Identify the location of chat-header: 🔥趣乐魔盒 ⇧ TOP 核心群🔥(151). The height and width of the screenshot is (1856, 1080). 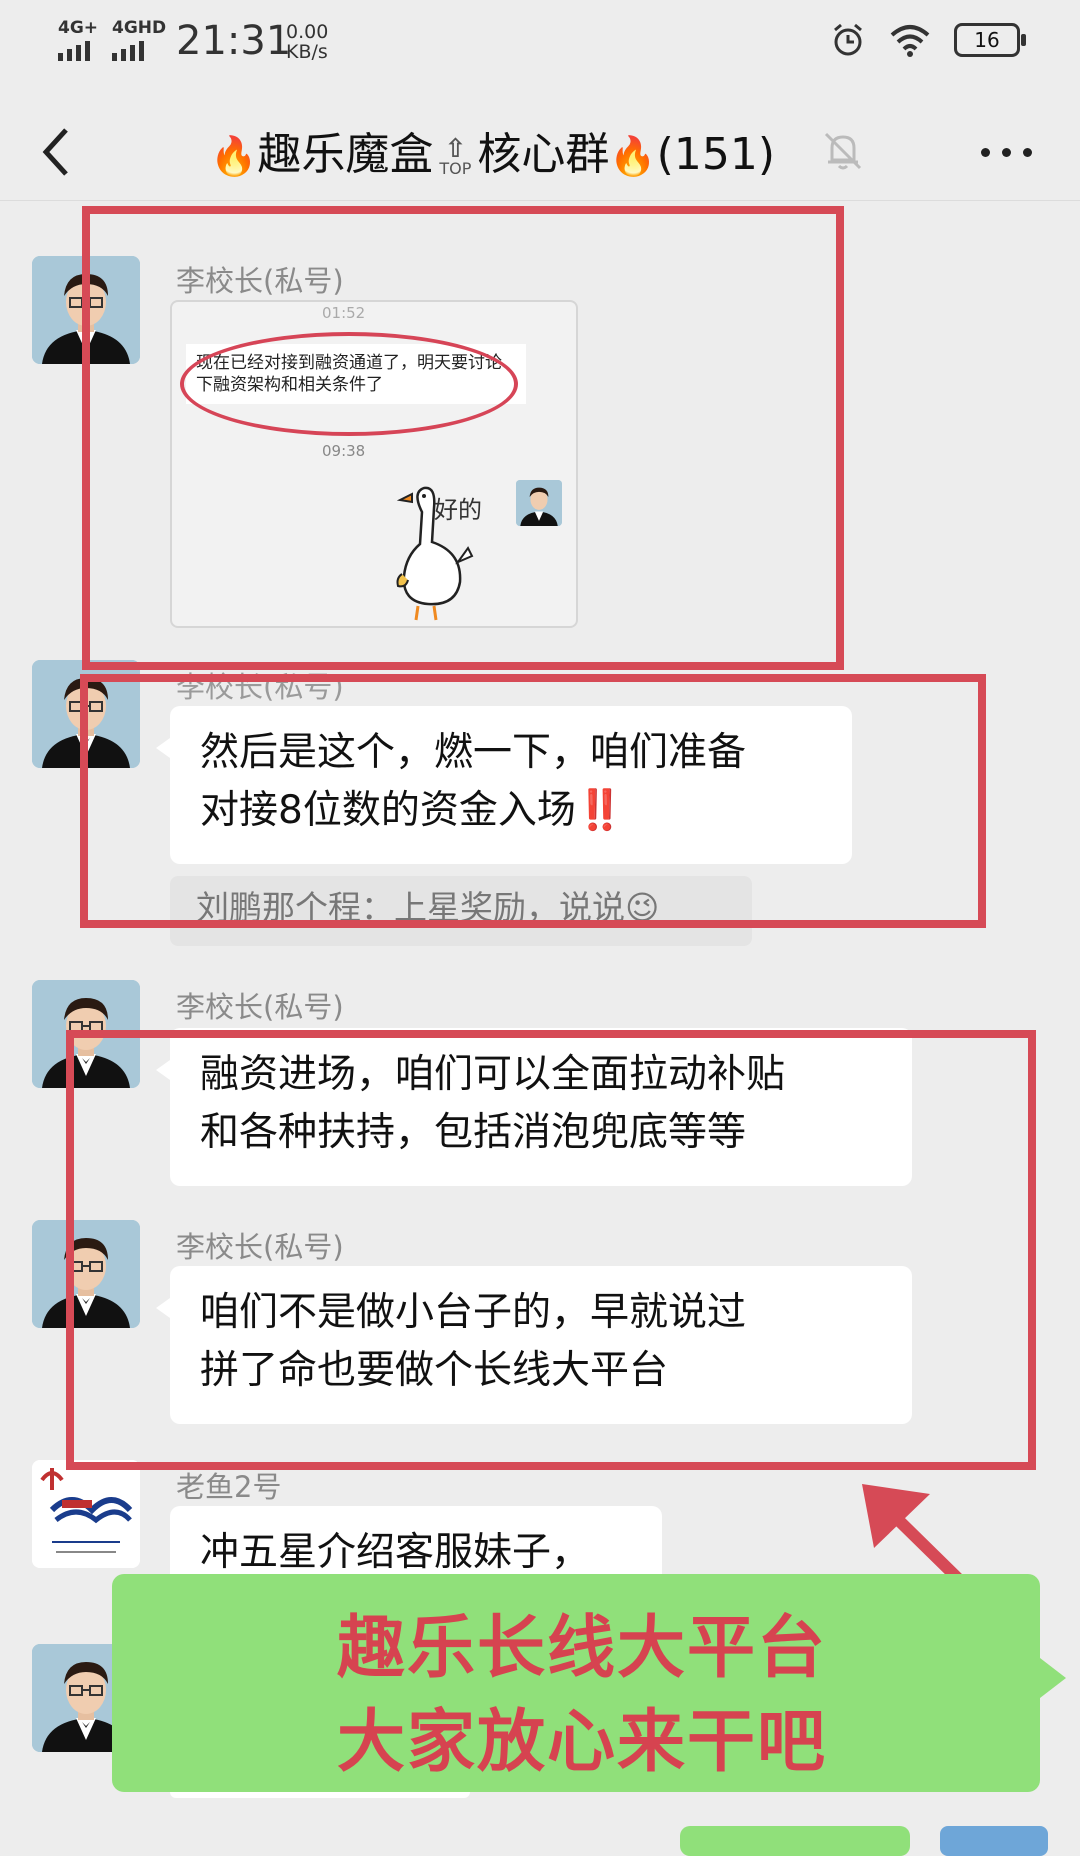
(540, 150).